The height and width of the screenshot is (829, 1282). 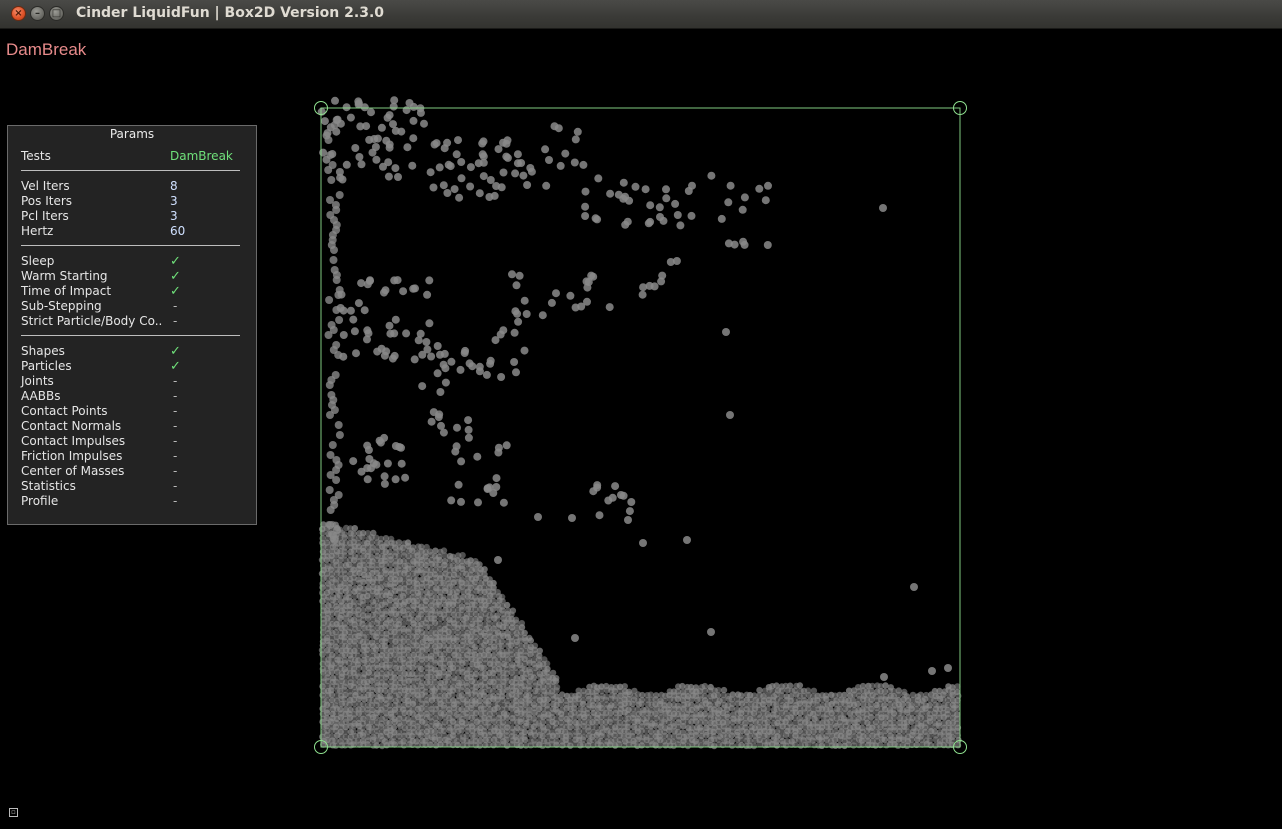 I want to click on param-row-contact-points: Contact Points -, so click(x=131, y=411).